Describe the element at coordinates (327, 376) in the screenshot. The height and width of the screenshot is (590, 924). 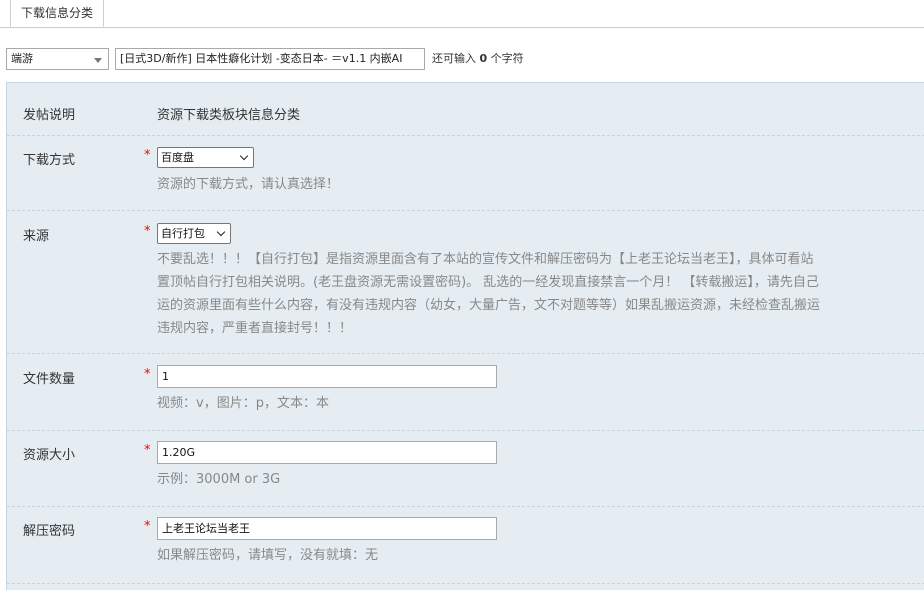
I see `file-count-input: 1` at that location.